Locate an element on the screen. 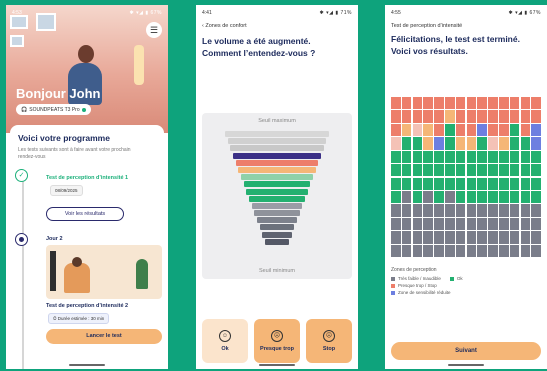 Image resolution: width=547 pixels, height=371 pixels. legend-swatch is located at coordinates (393, 292).